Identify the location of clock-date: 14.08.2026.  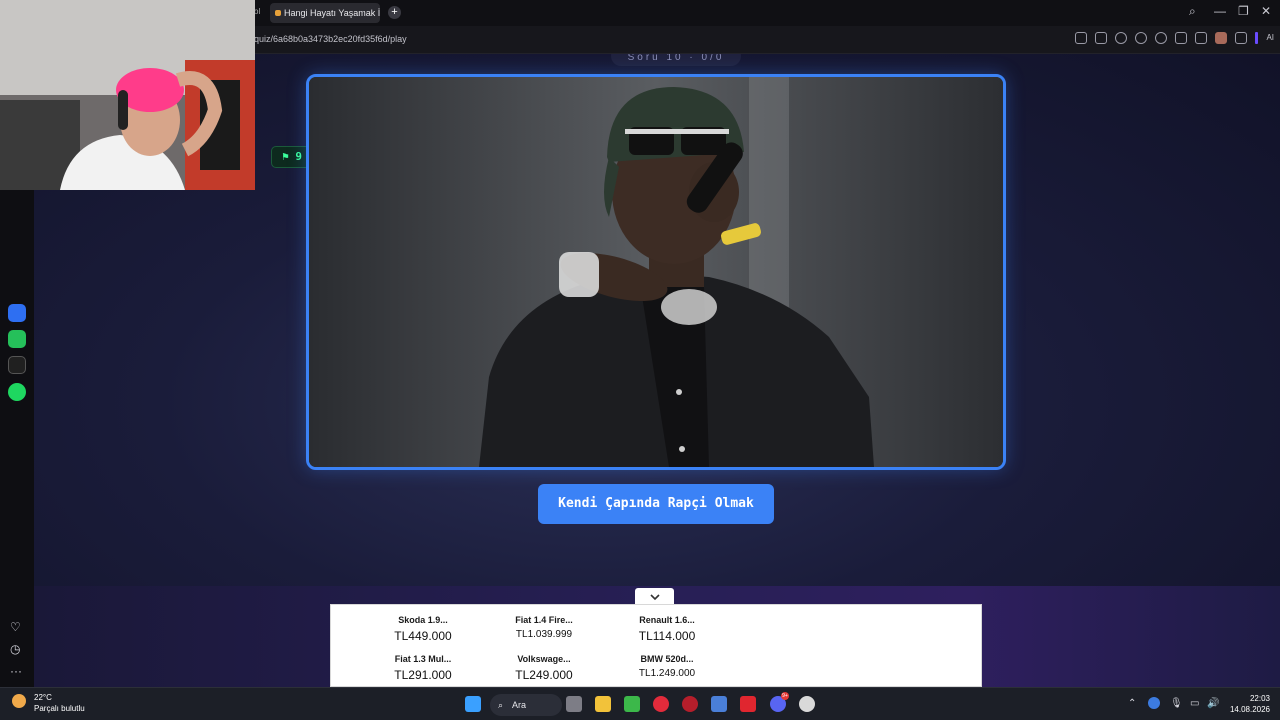
(1249, 709).